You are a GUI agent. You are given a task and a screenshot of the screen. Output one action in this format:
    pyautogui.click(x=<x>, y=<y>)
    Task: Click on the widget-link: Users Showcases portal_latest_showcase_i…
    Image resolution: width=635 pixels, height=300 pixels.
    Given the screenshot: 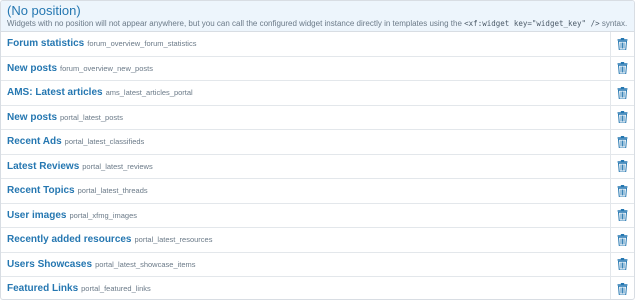 What is the action you would take?
    pyautogui.click(x=305, y=264)
    